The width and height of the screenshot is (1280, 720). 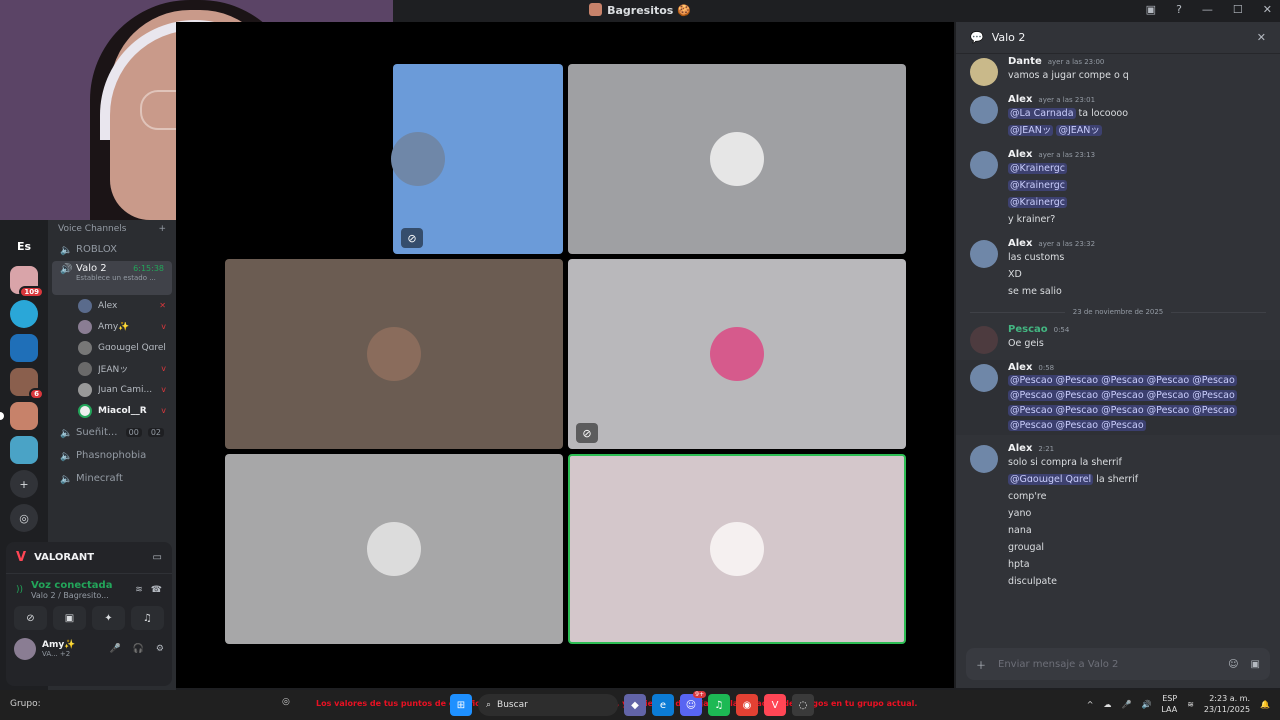 I want to click on volume-icon: 🔊, so click(x=1146, y=704).